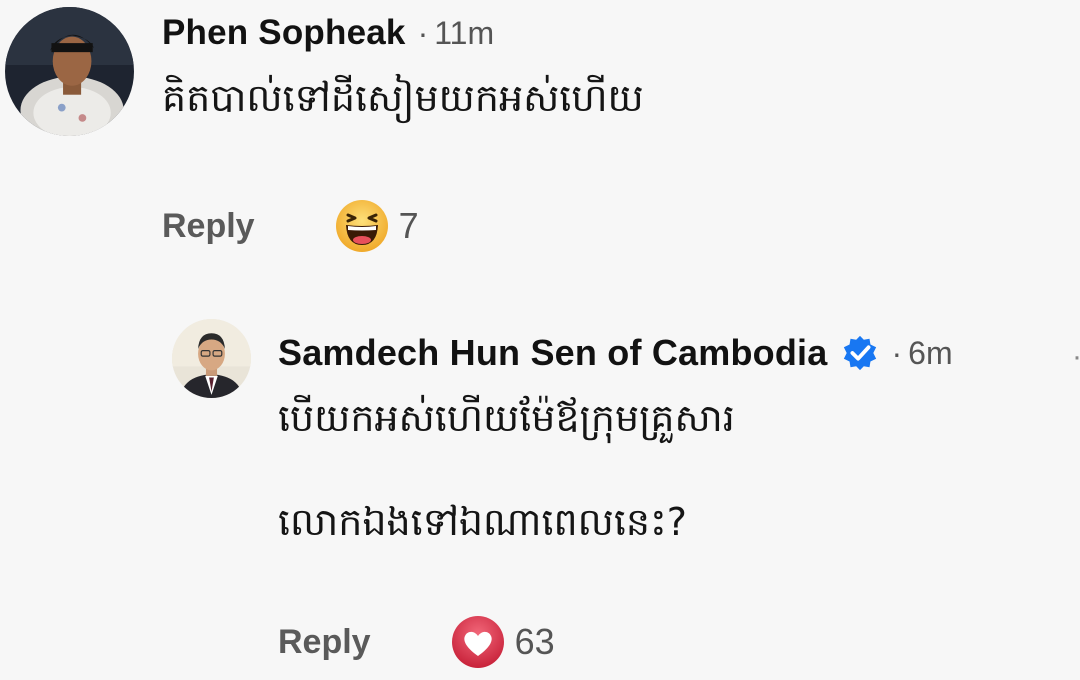 The image size is (1080, 680). I want to click on love-heart-icon, so click(478, 642).